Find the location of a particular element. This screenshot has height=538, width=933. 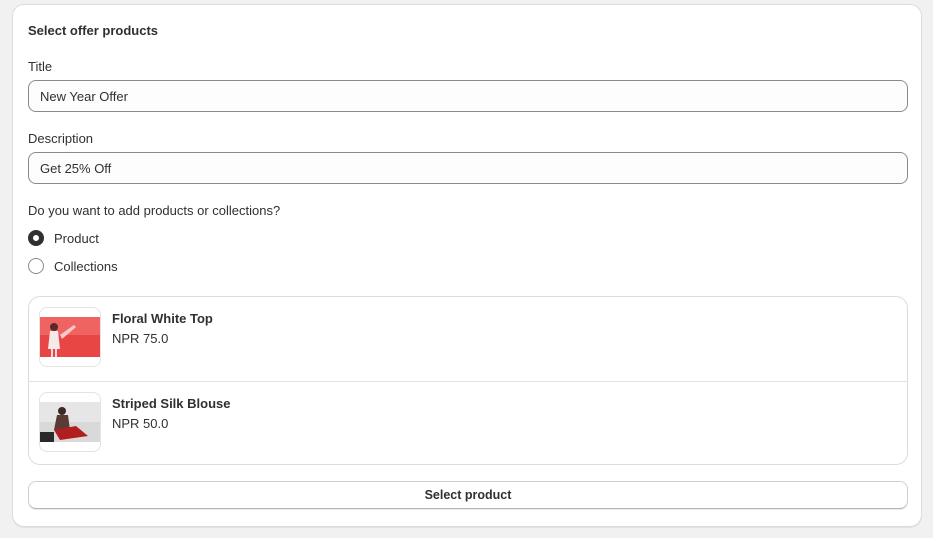

radio-label-product: Product is located at coordinates (76, 238).